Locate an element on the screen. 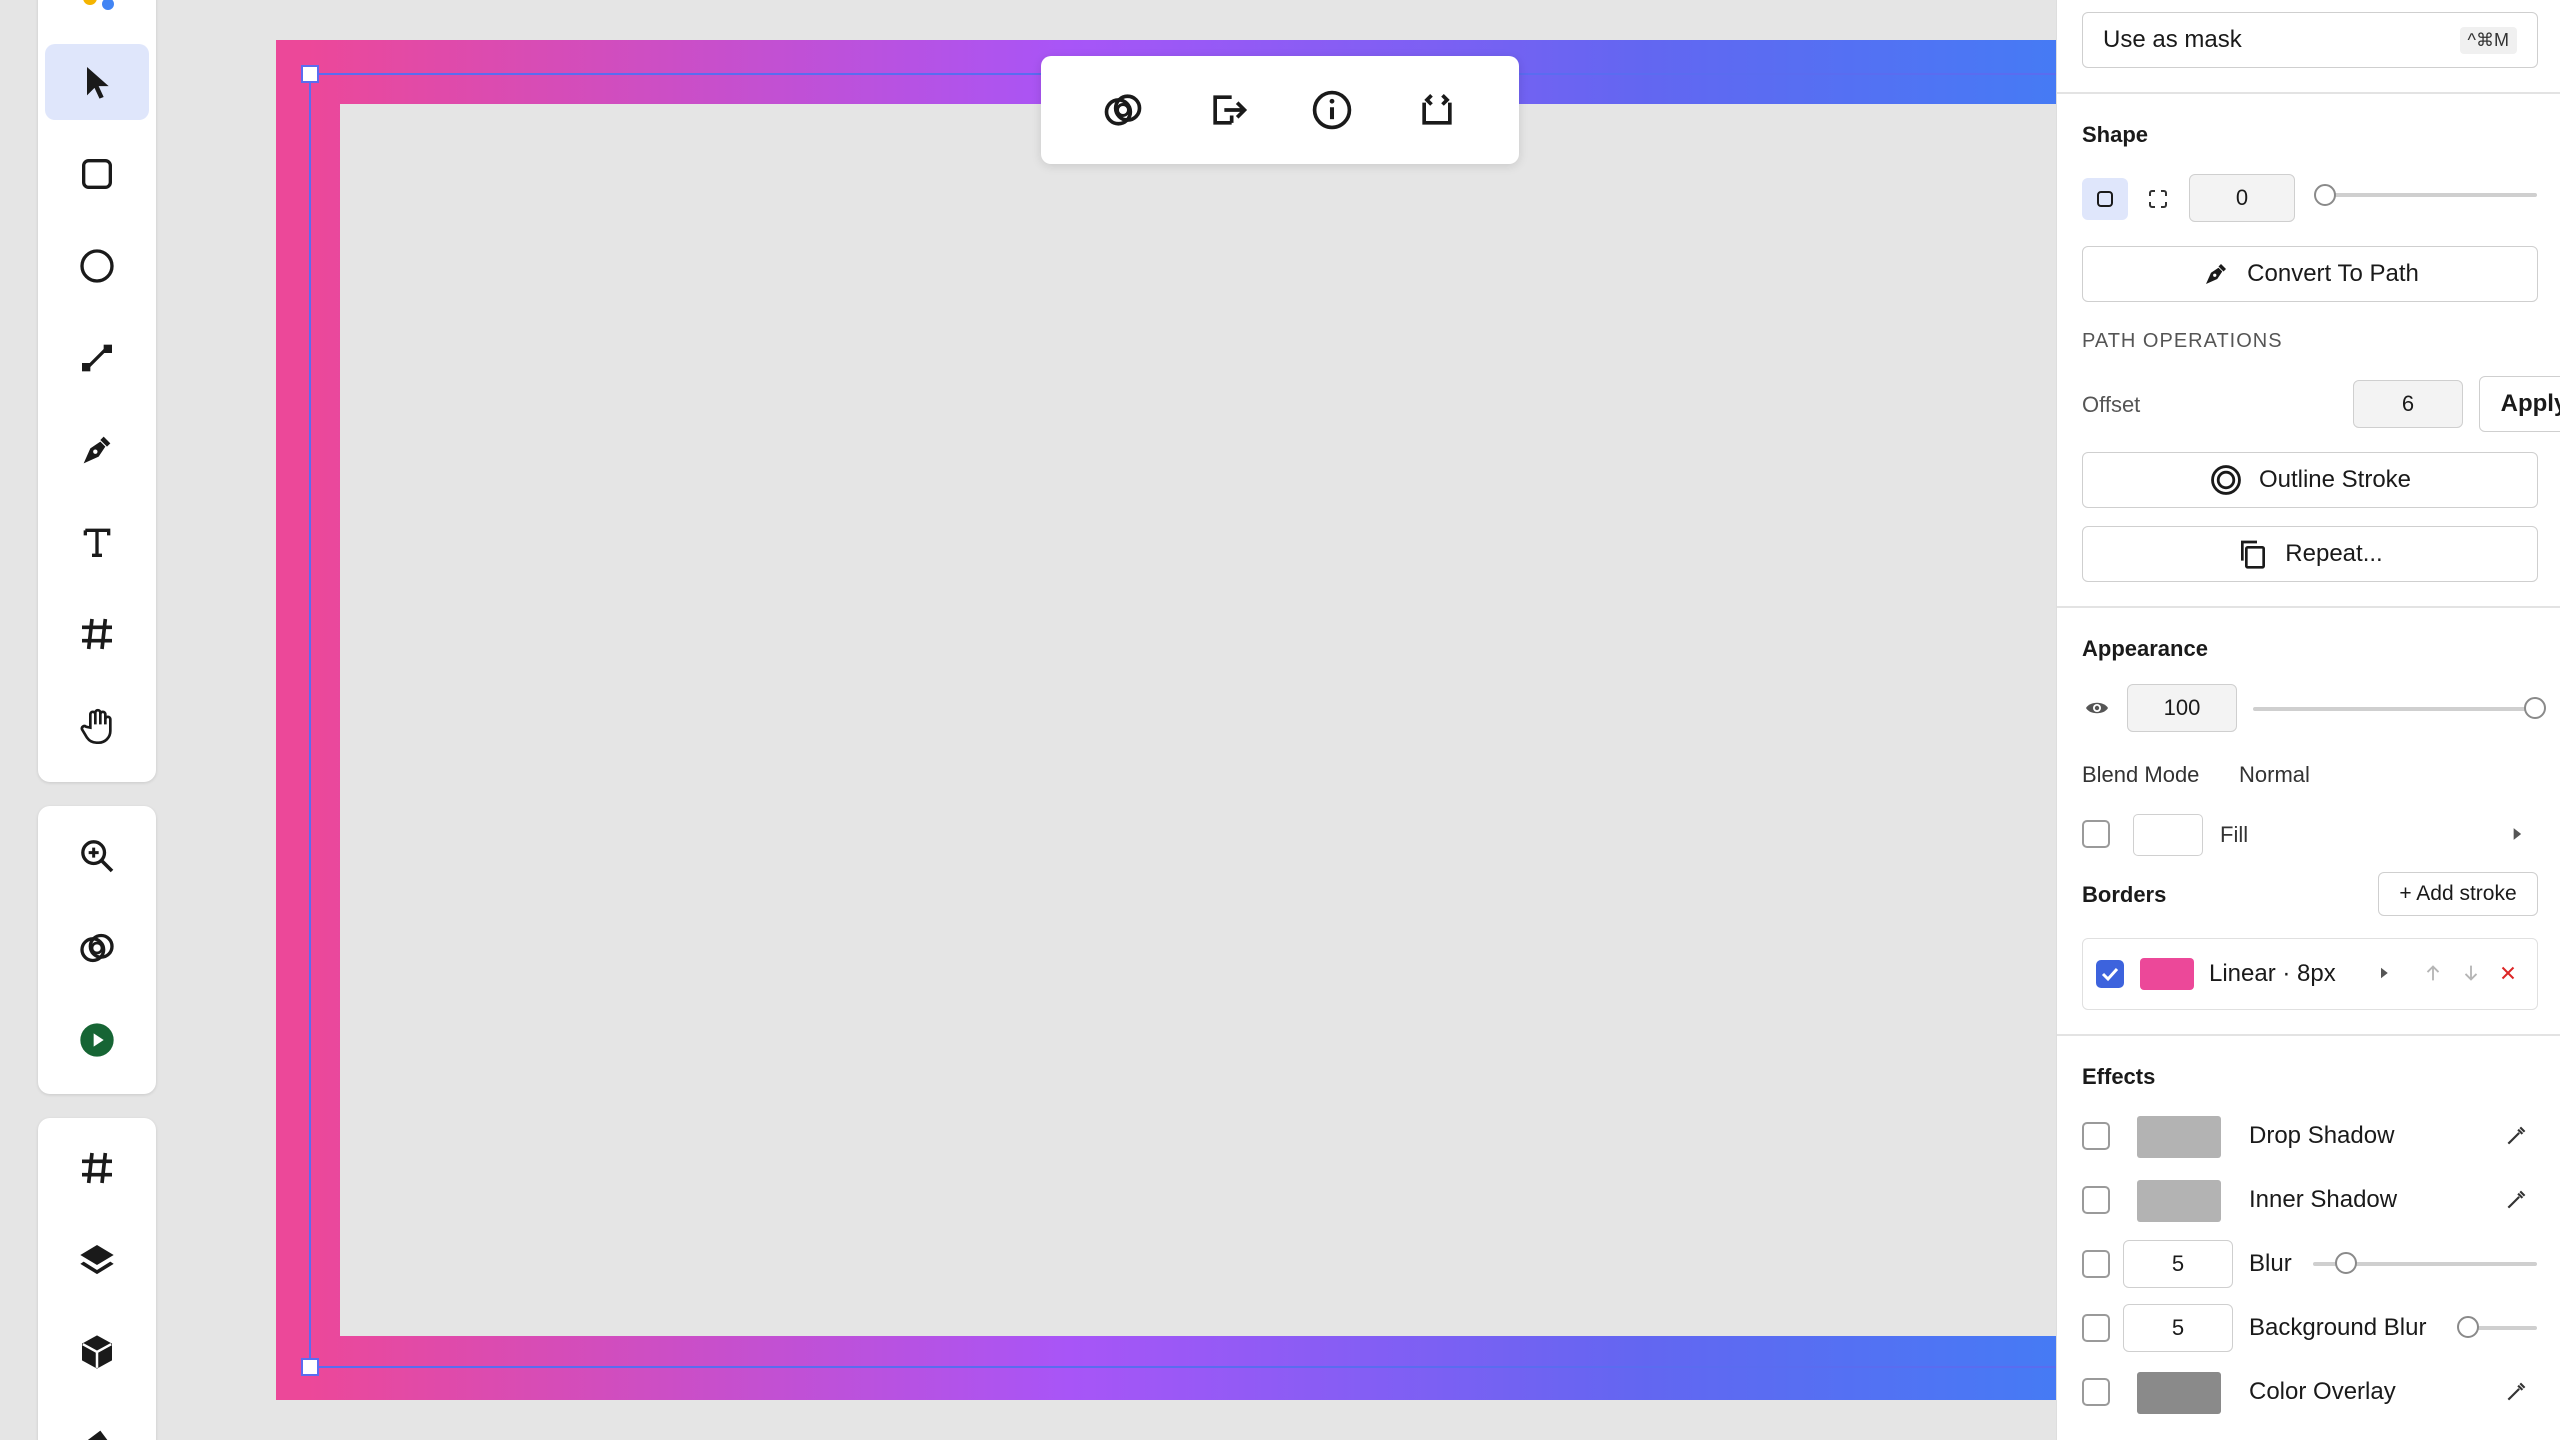 Image resolution: width=2560 pixels, height=1440 pixels. use-as-mask-label: Use as mask is located at coordinates (2172, 39).